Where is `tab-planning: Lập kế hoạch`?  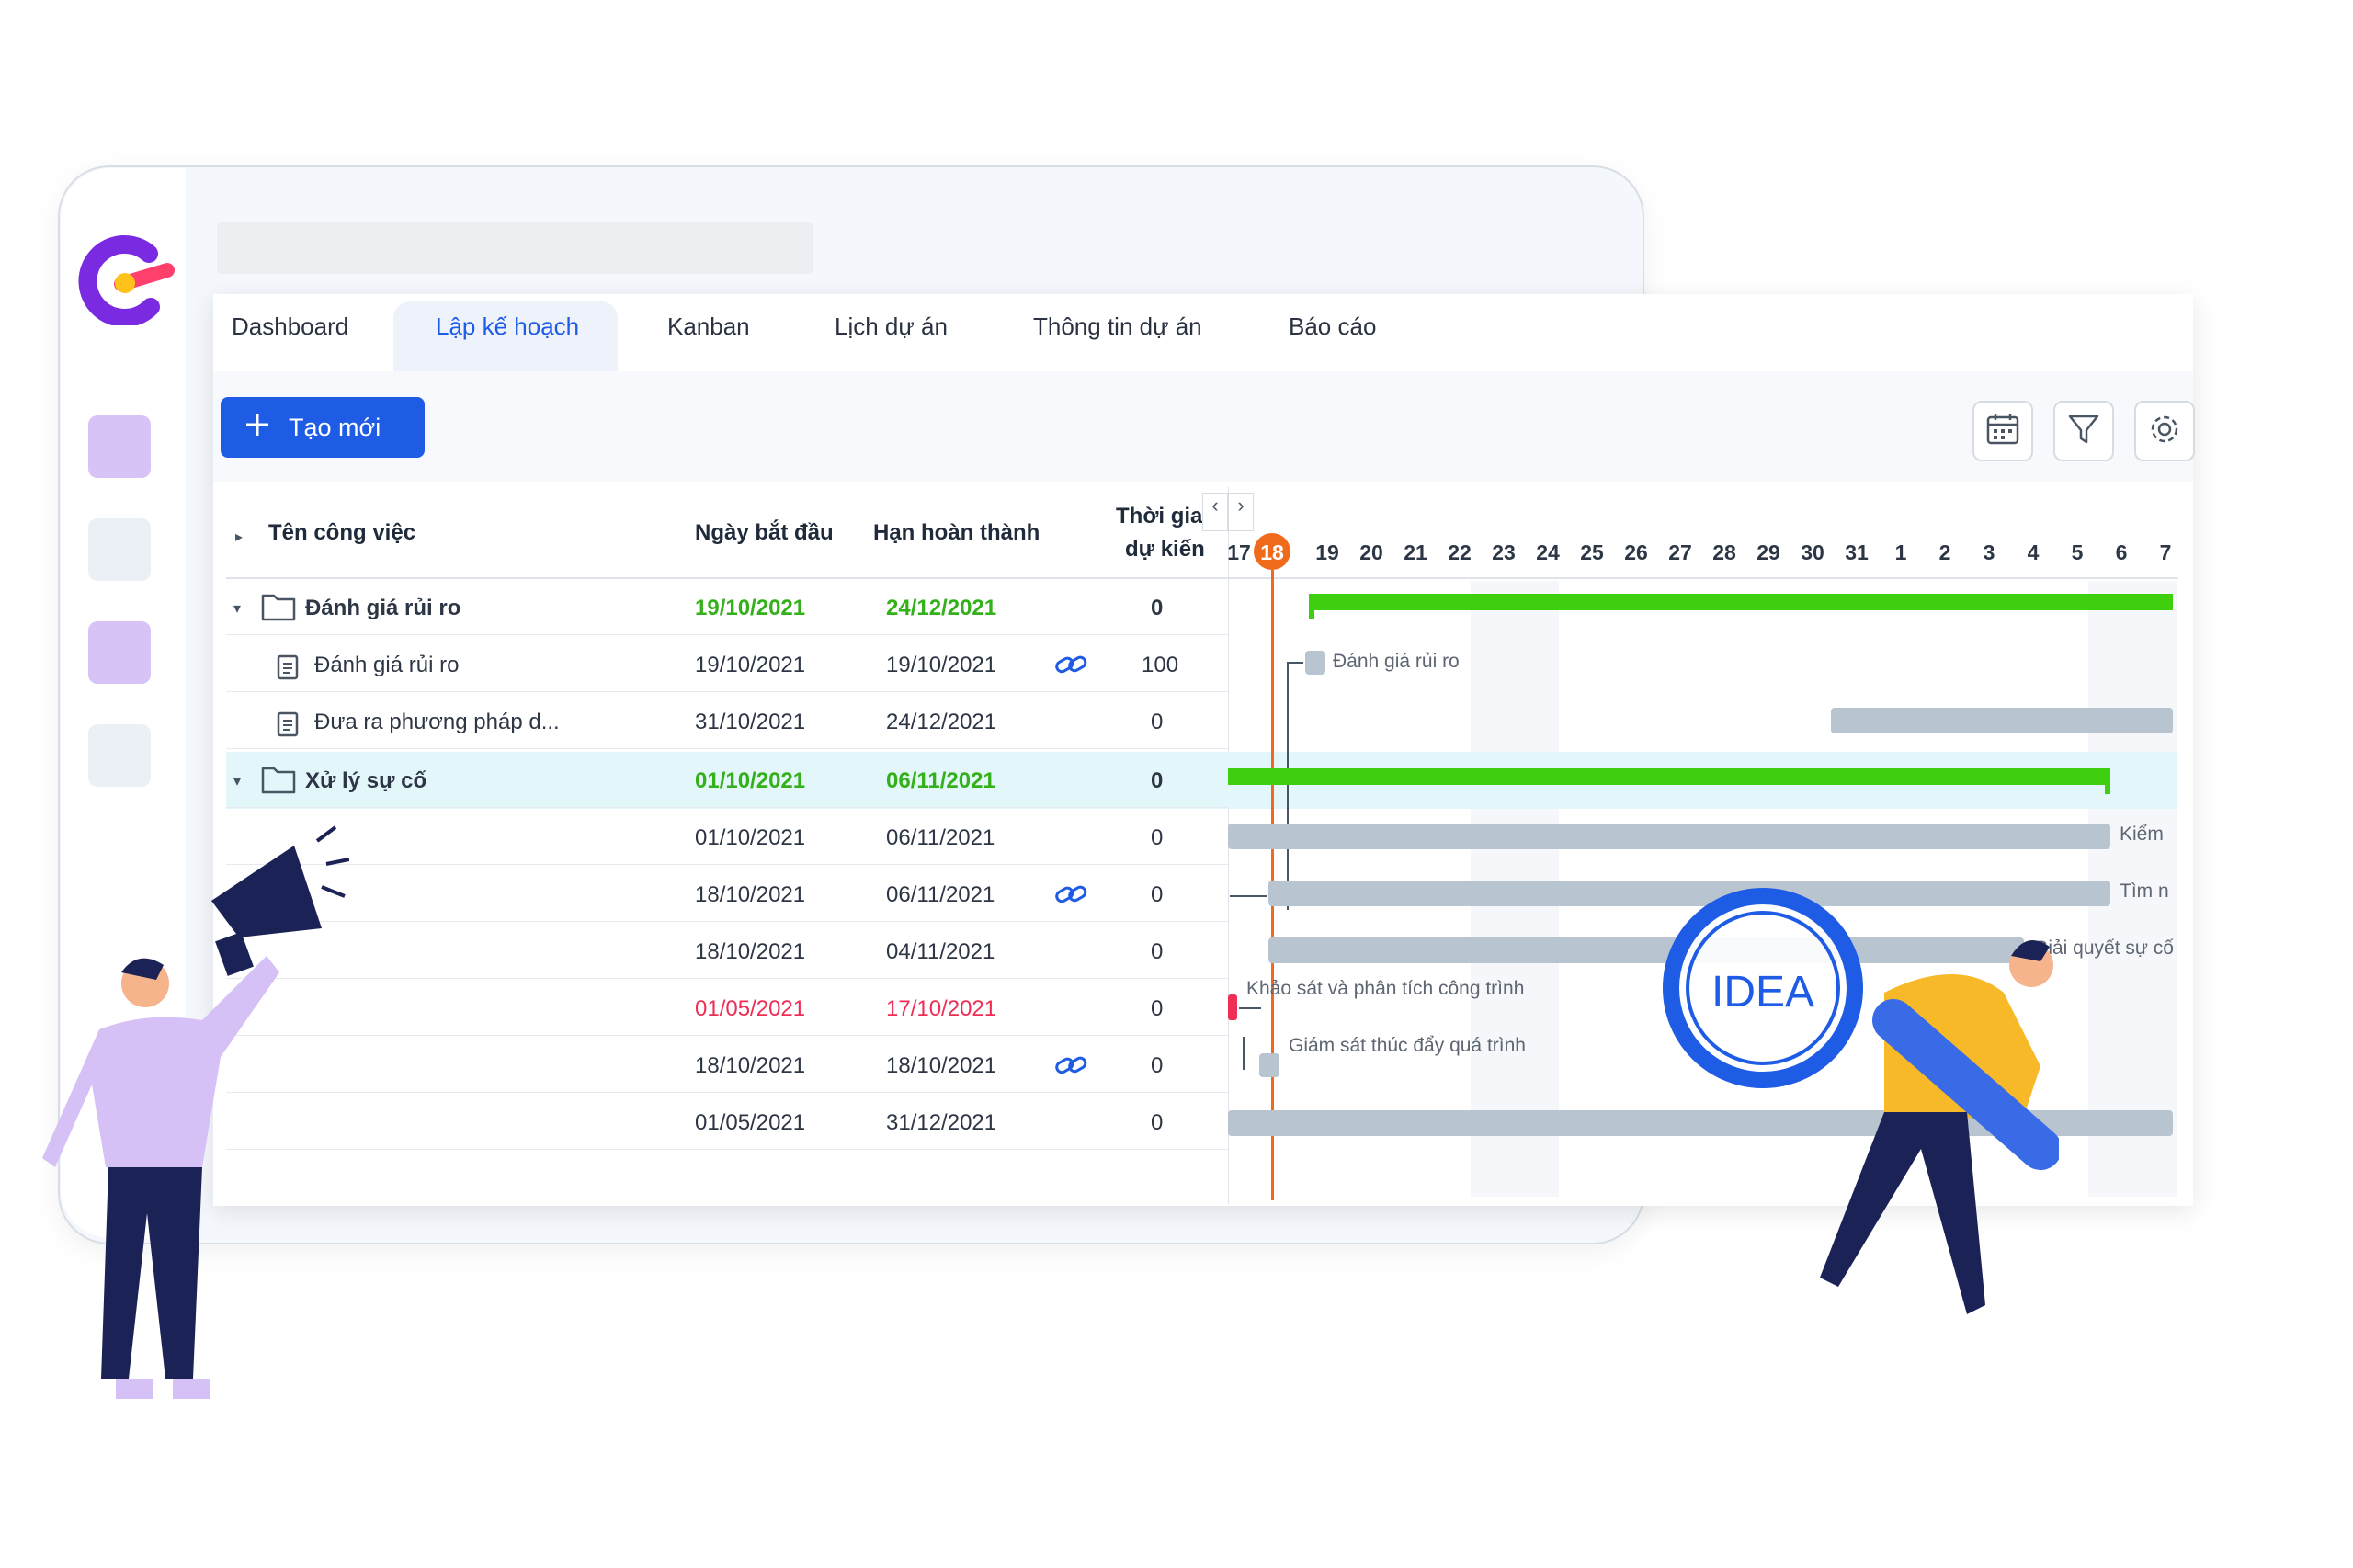
tab-planning: Lập kế hoạch is located at coordinates (507, 326).